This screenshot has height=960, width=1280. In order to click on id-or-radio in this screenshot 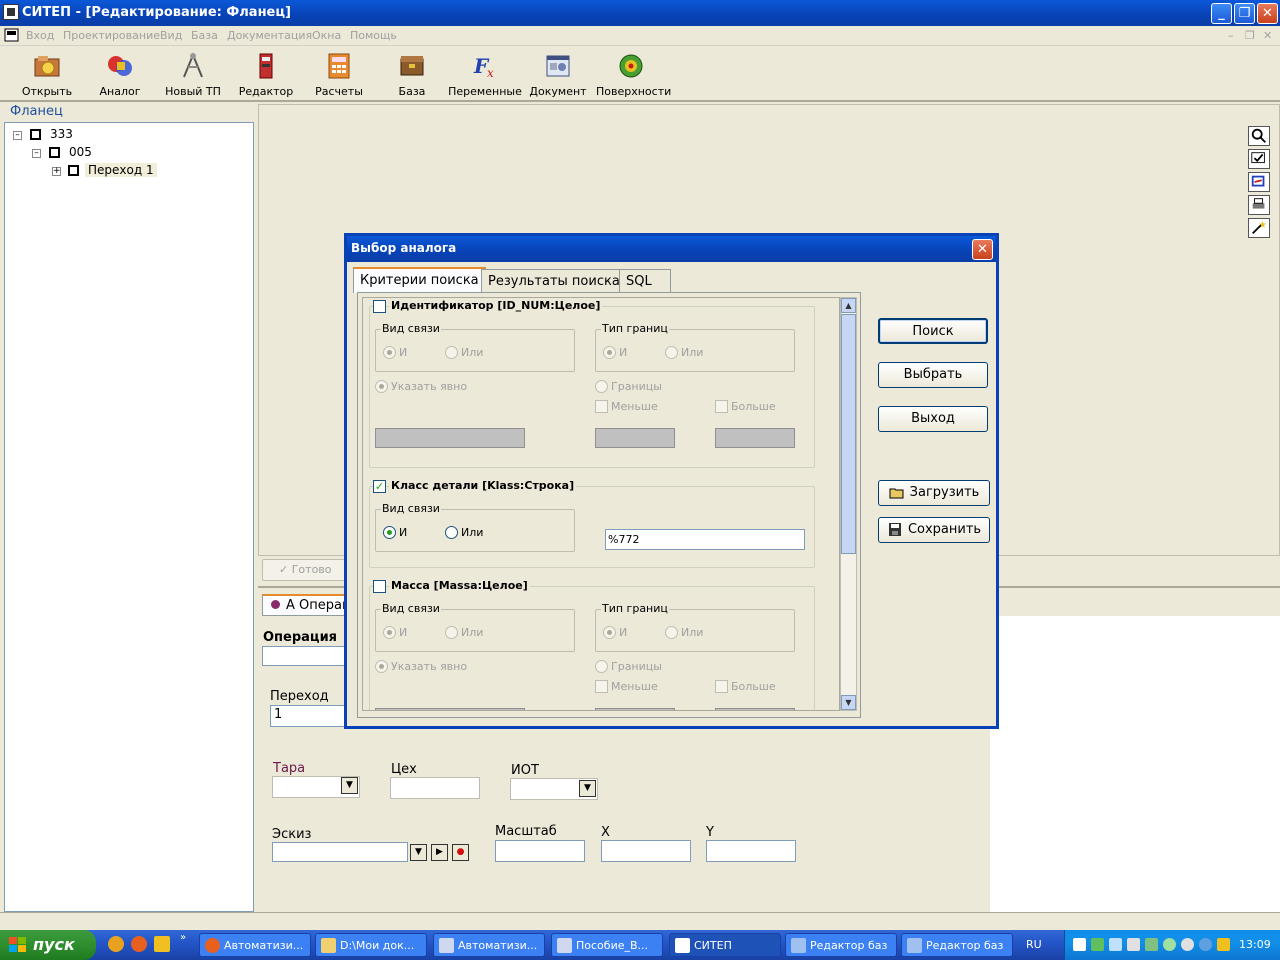, I will do `click(451, 352)`.